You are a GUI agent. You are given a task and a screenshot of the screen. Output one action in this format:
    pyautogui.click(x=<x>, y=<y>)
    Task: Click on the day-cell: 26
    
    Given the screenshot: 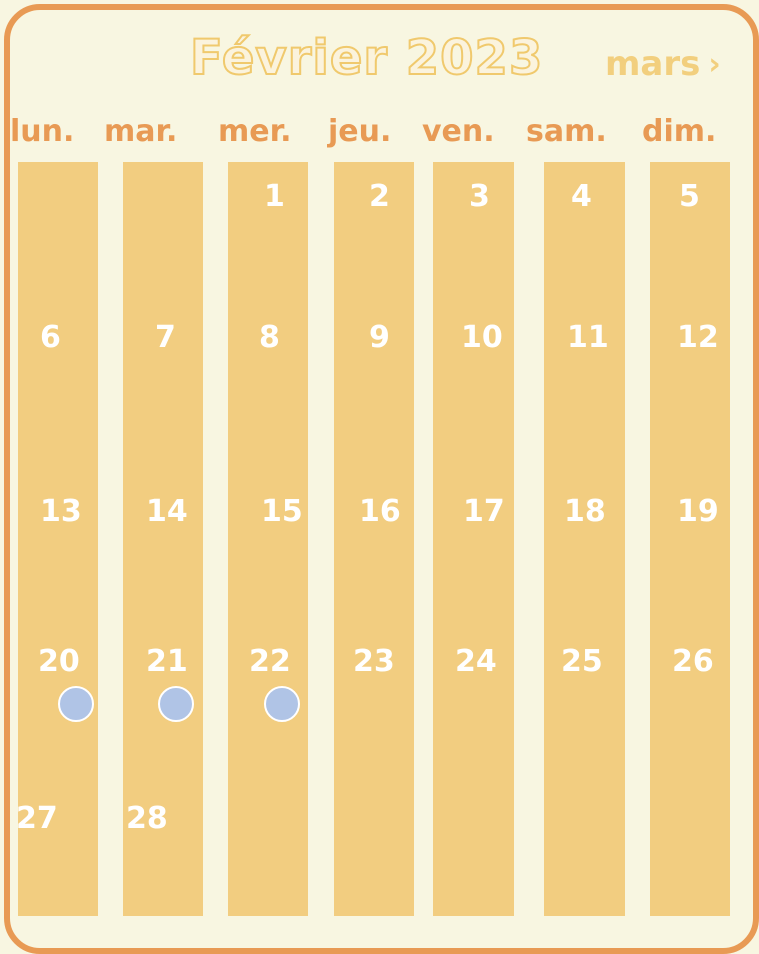 What is the action you would take?
    pyautogui.click(x=693, y=662)
    